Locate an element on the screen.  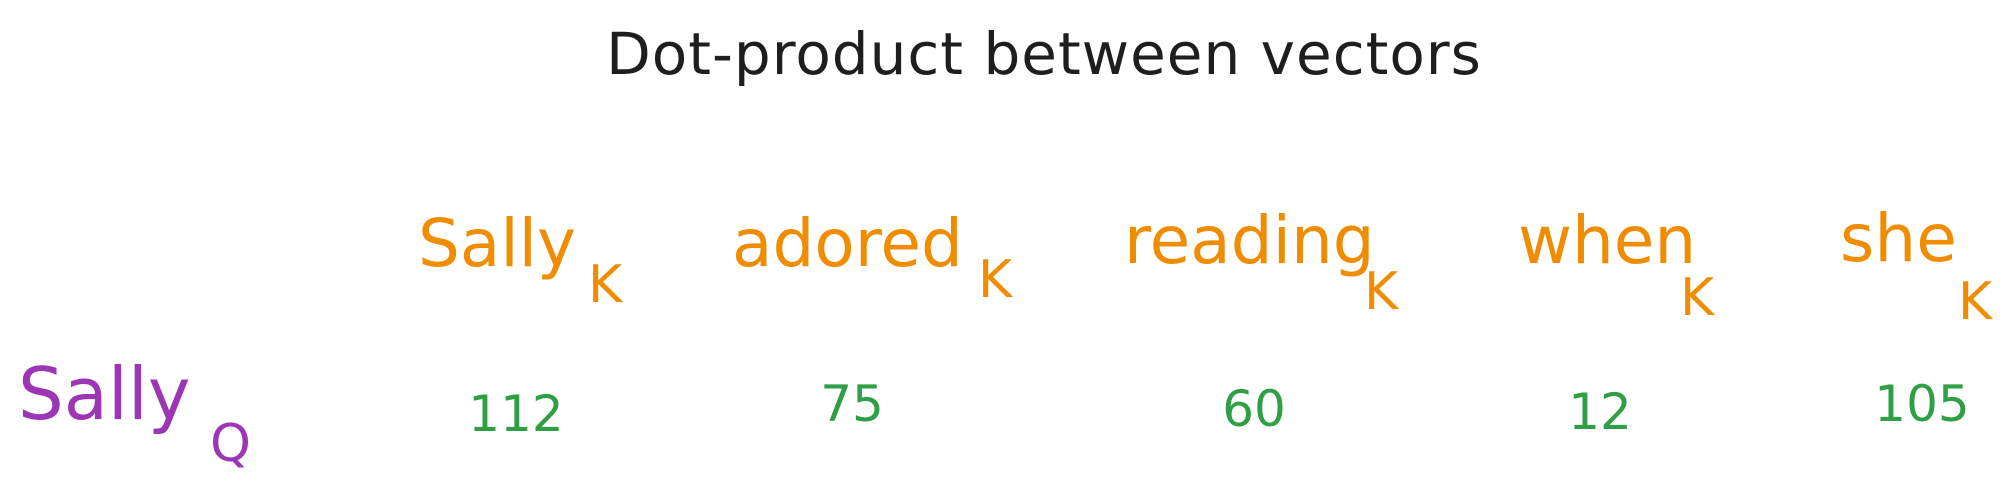
query-subscript: Q is located at coordinates (230, 444).